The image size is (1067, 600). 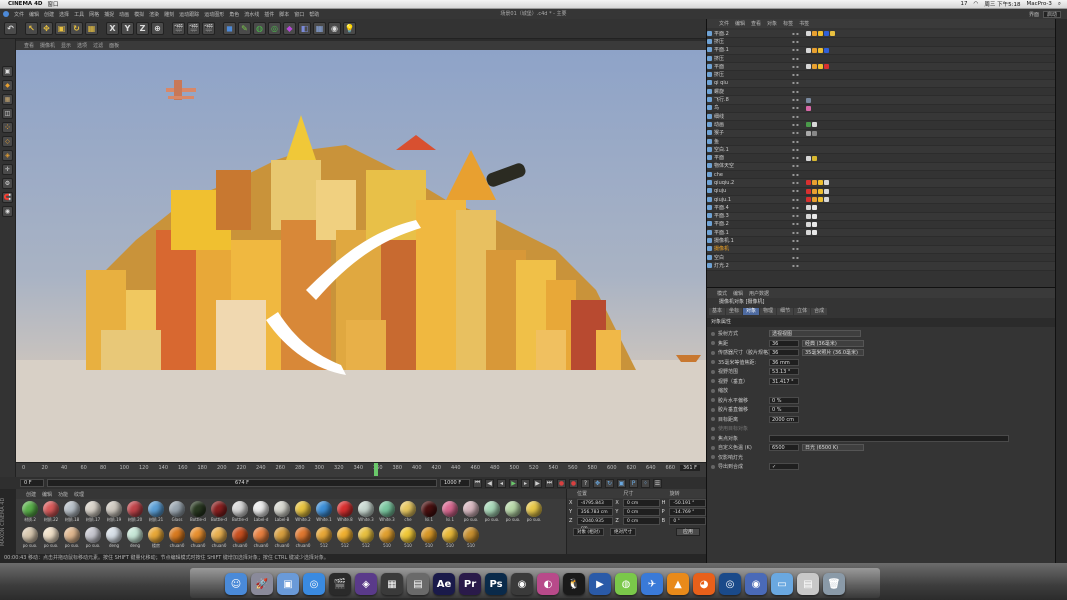 I want to click on menu-pipeline: 流水线, so click(x=251, y=14).